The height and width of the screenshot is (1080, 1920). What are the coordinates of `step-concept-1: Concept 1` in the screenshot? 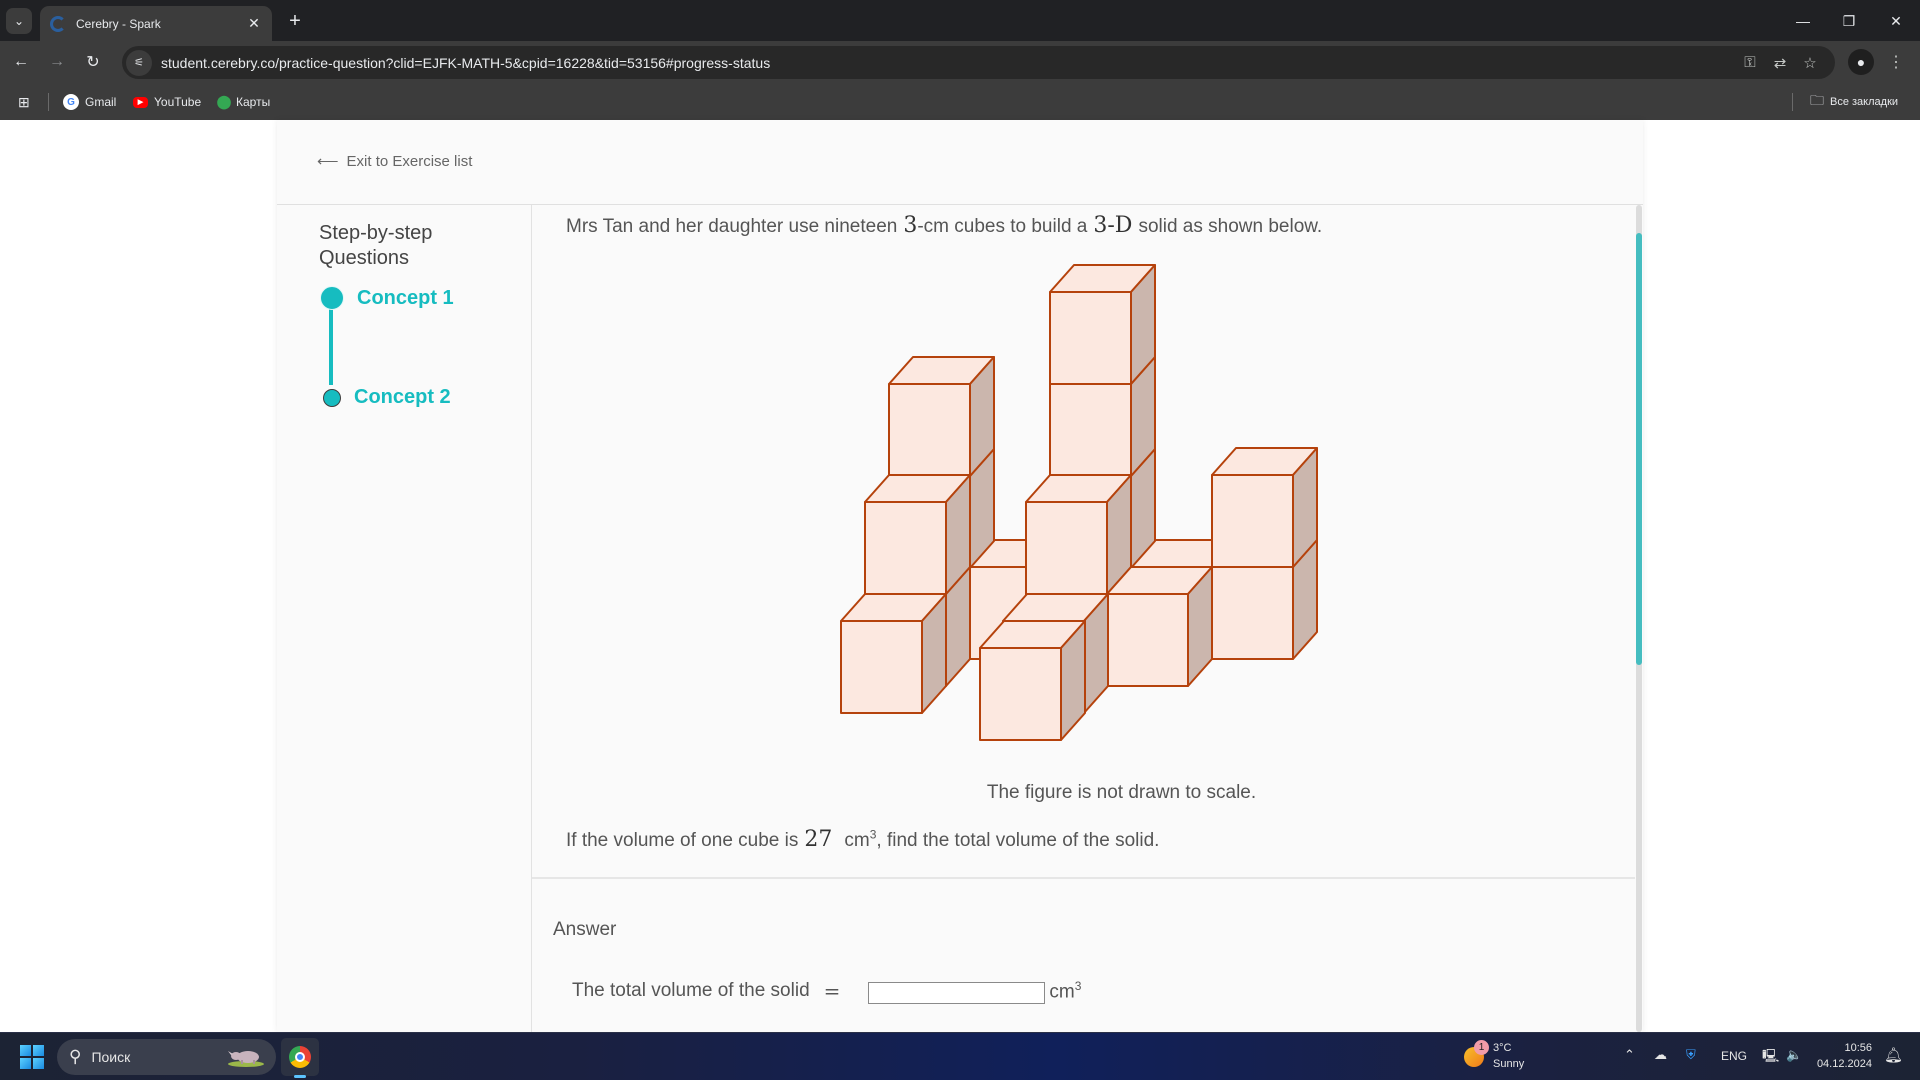 It's located at (405, 298).